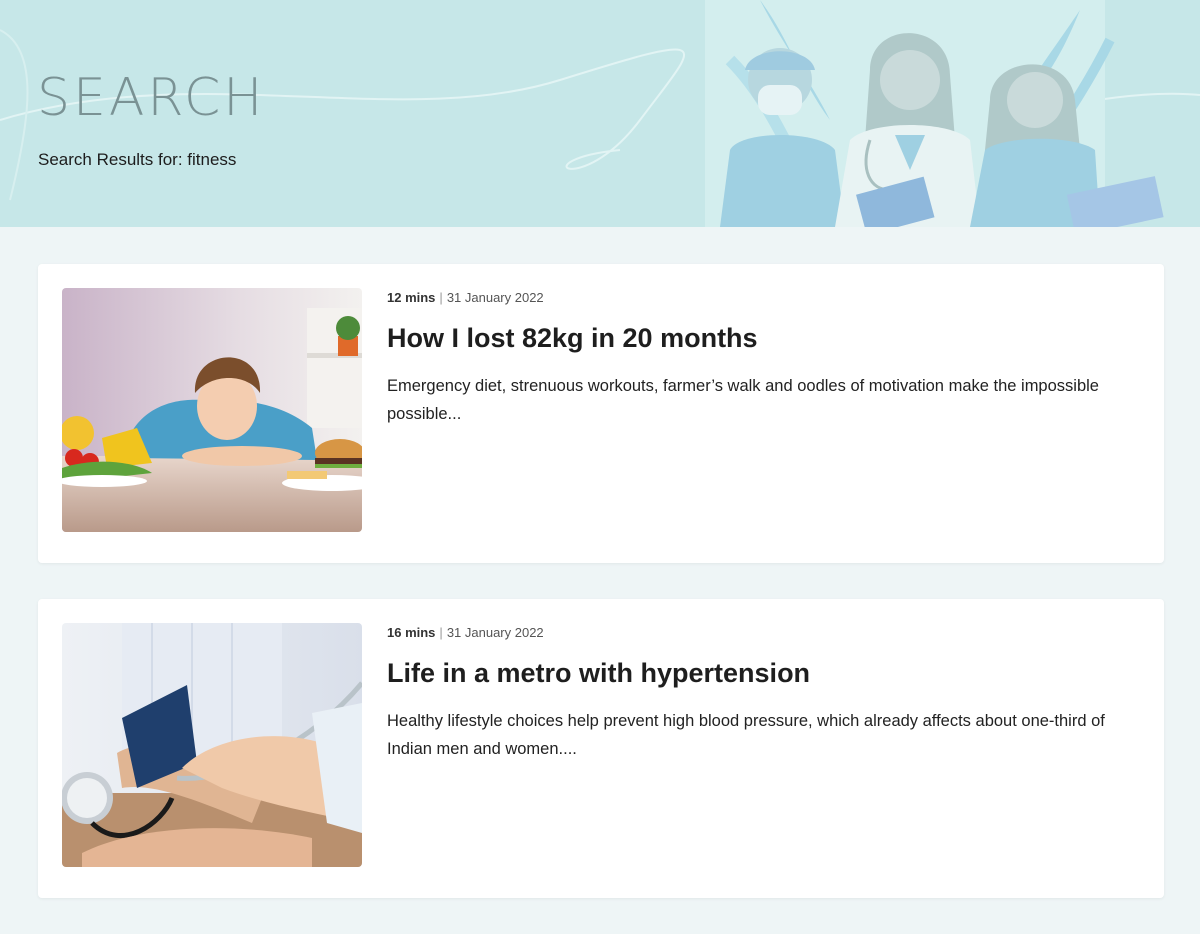 The height and width of the screenshot is (934, 1200). What do you see at coordinates (762, 338) in the screenshot?
I see `result-title-link: How I lost 82kg in 20 months` at bounding box center [762, 338].